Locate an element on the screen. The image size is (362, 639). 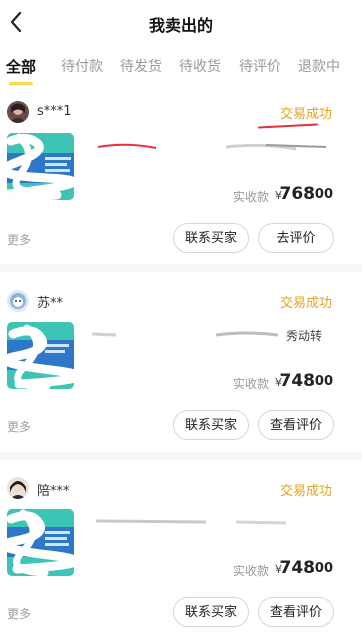
item-title: 秀动转 is located at coordinates (304, 335).